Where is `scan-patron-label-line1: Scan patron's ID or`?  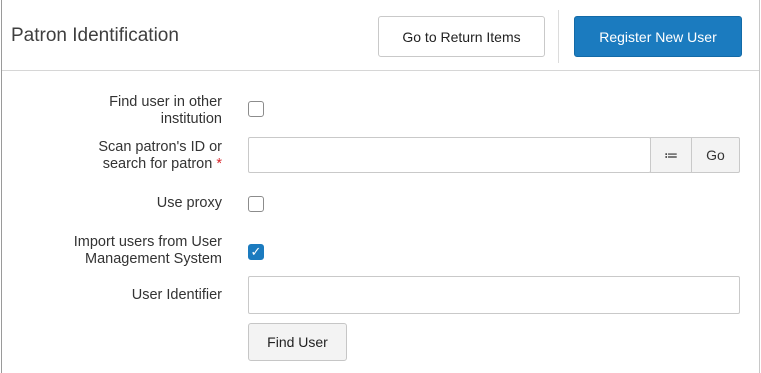
scan-patron-label-line1: Scan patron's ID or is located at coordinates (160, 147).